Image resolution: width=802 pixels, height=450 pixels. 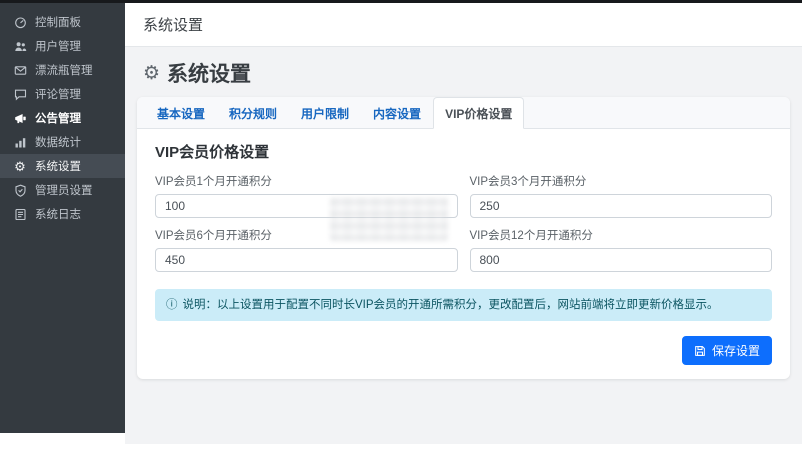 What do you see at coordinates (20, 22) in the screenshot?
I see `dashboard-icon` at bounding box center [20, 22].